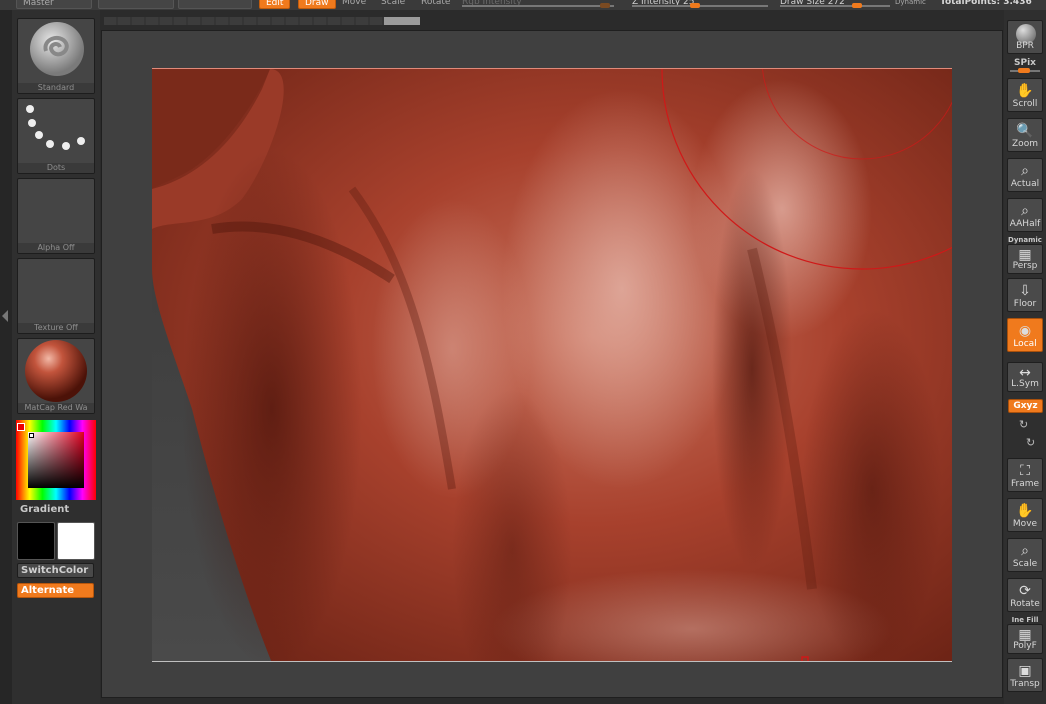  I want to click on scroll-label: Scroll, so click(1025, 104).